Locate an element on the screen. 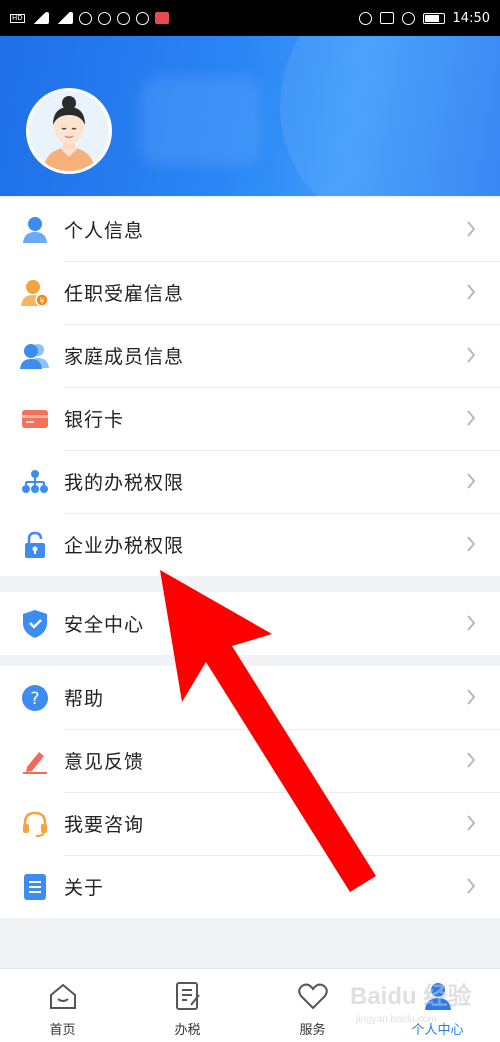  tab-label: 办税 is located at coordinates (187, 1030).